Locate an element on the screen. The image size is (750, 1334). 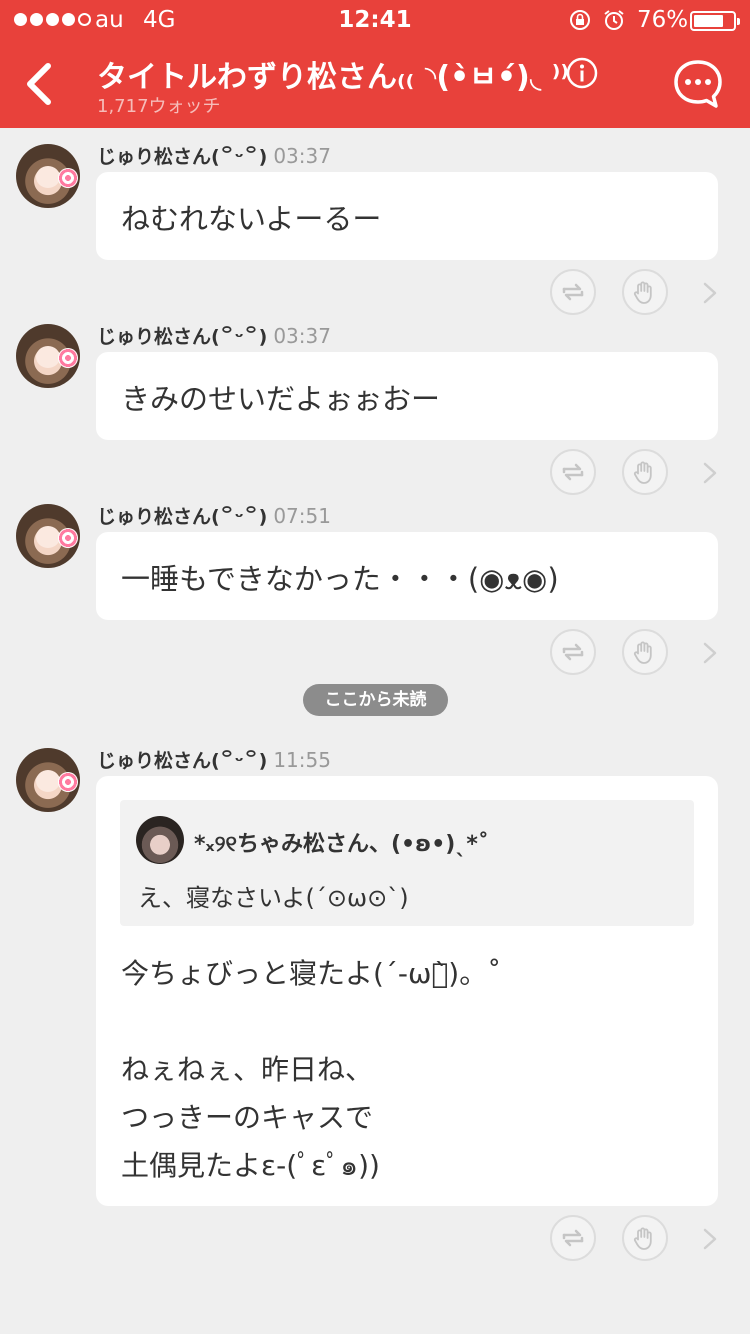
status-bar: au 4G 12:41 76% is located at coordinates (375, 20).